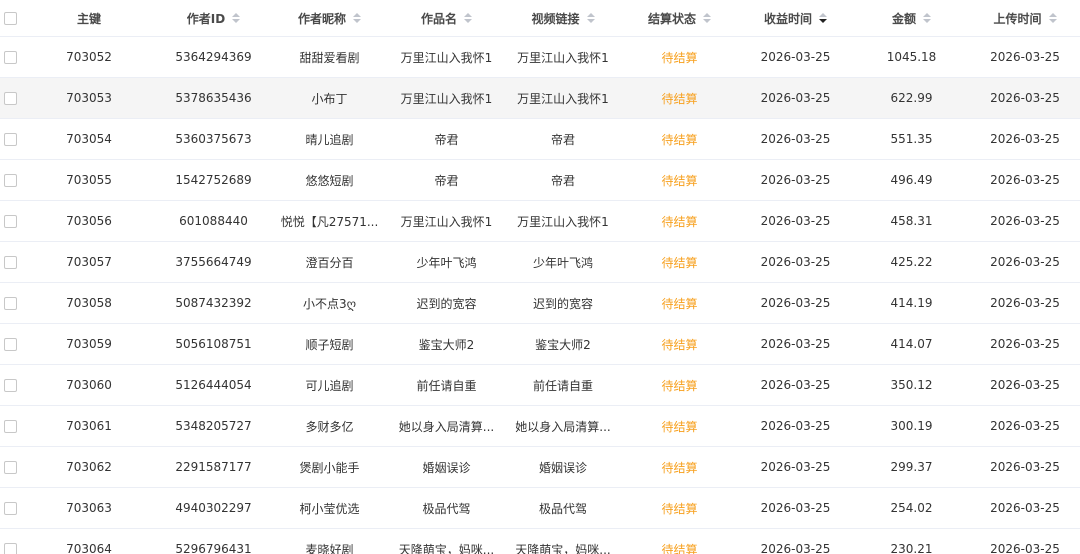 This screenshot has width=1080, height=554. What do you see at coordinates (329, 18) in the screenshot?
I see `column-header-author-nickname: 作者昵称` at bounding box center [329, 18].